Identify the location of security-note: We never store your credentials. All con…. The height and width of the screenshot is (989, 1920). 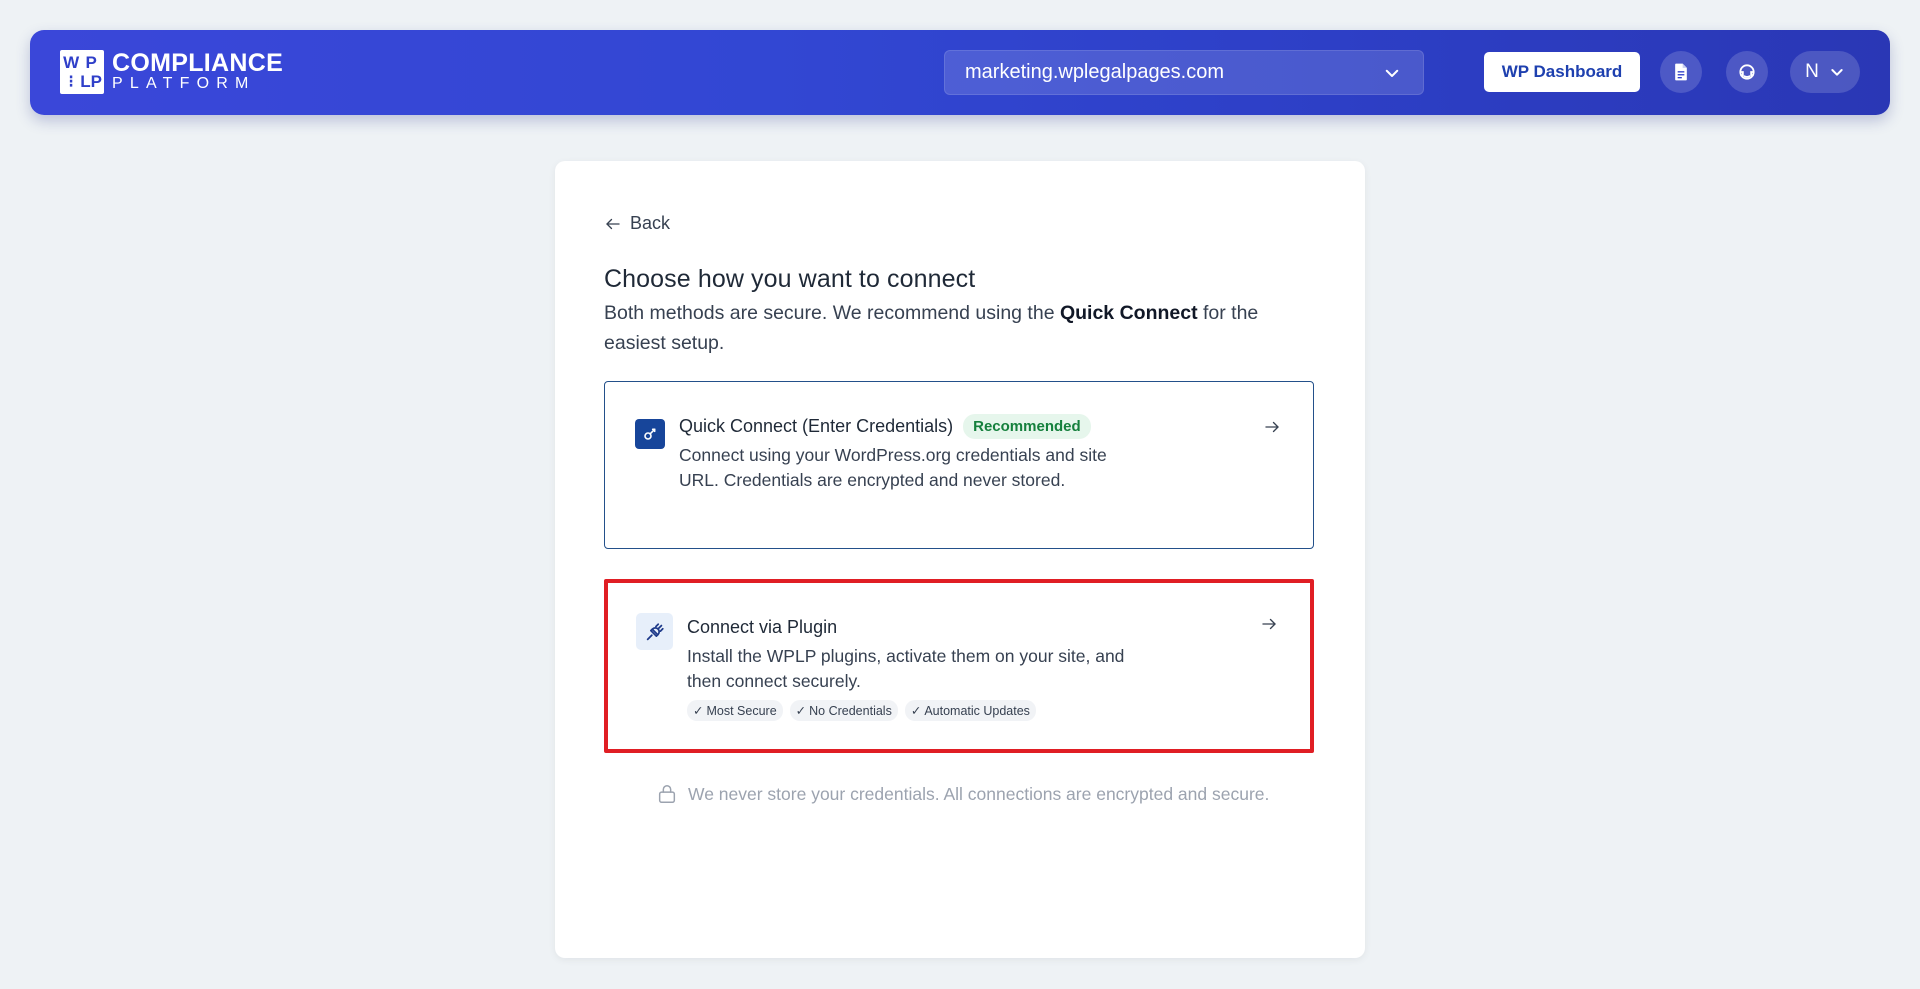
(962, 794).